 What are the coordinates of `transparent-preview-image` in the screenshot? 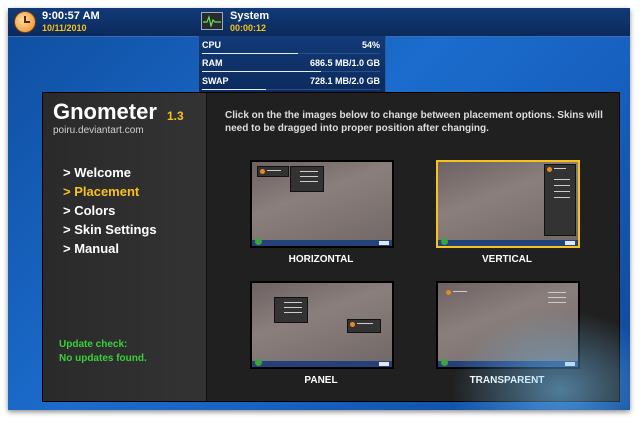 It's located at (508, 325).